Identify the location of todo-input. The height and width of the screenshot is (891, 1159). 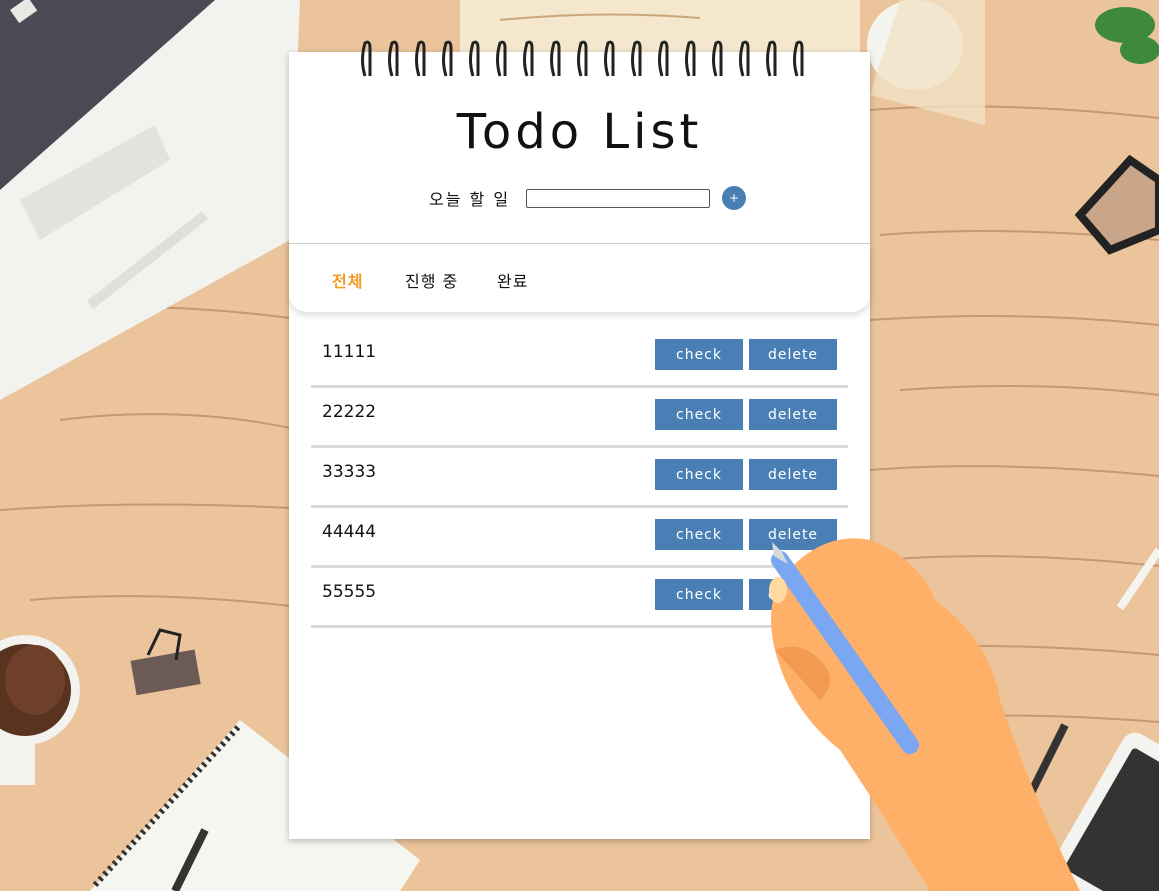
(618, 198).